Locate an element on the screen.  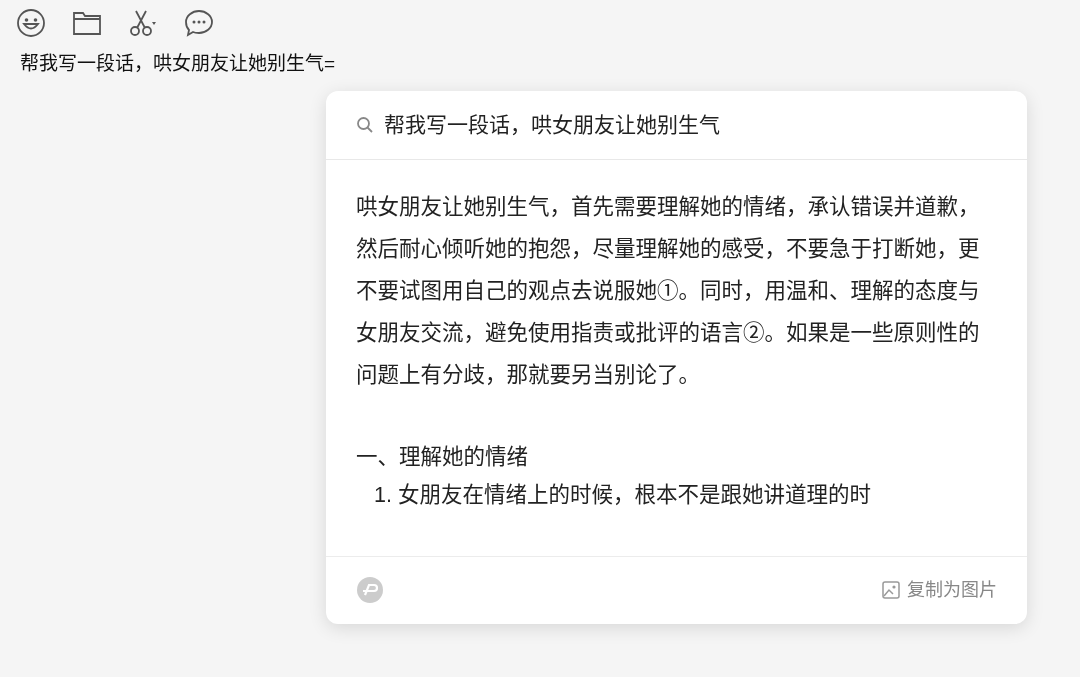
smiley-icon is located at coordinates (31, 23).